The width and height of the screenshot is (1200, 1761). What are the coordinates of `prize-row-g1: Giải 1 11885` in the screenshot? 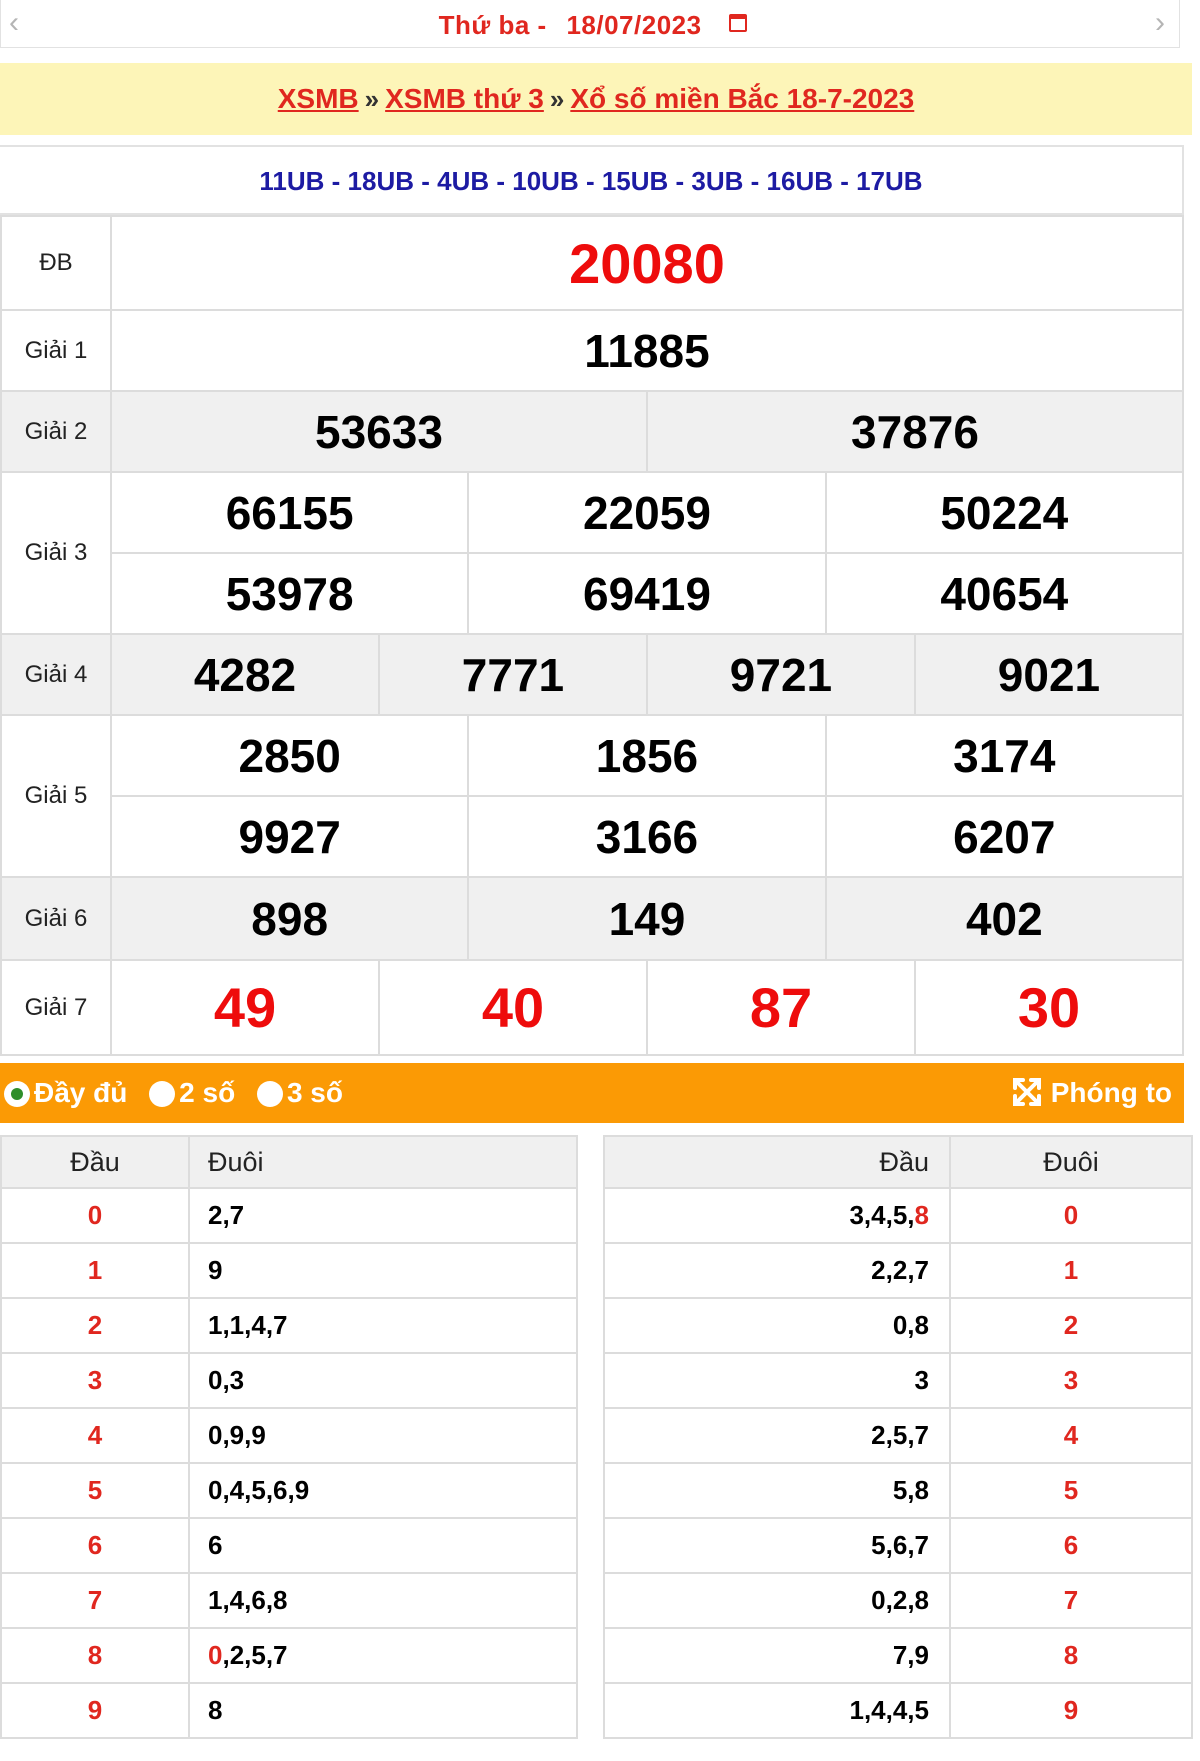 It's located at (592, 350).